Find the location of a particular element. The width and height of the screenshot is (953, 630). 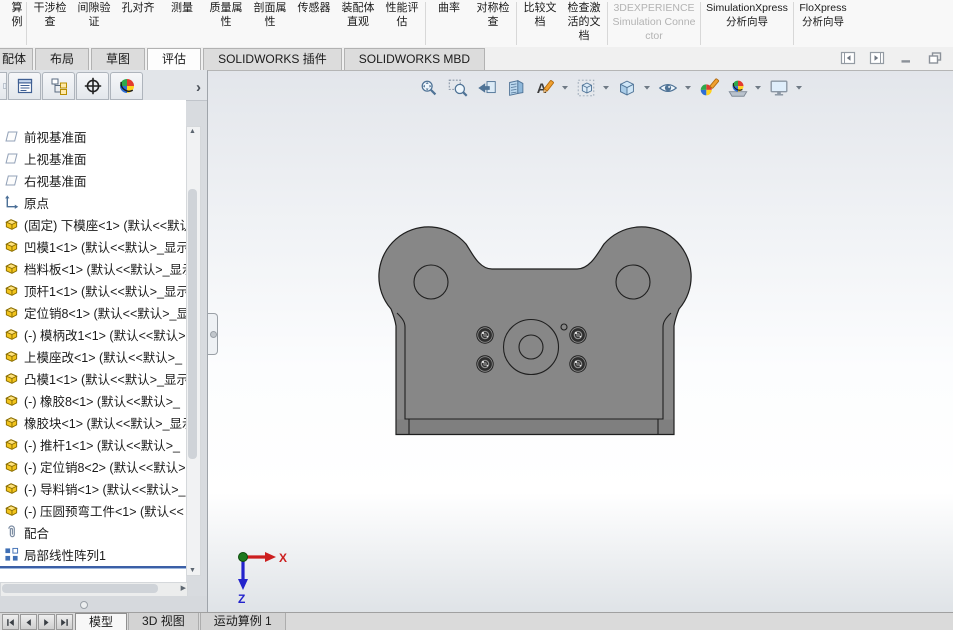

toolbar-item: 3DEXPERIENCE Simulation Connector is located at coordinates (654, 23).